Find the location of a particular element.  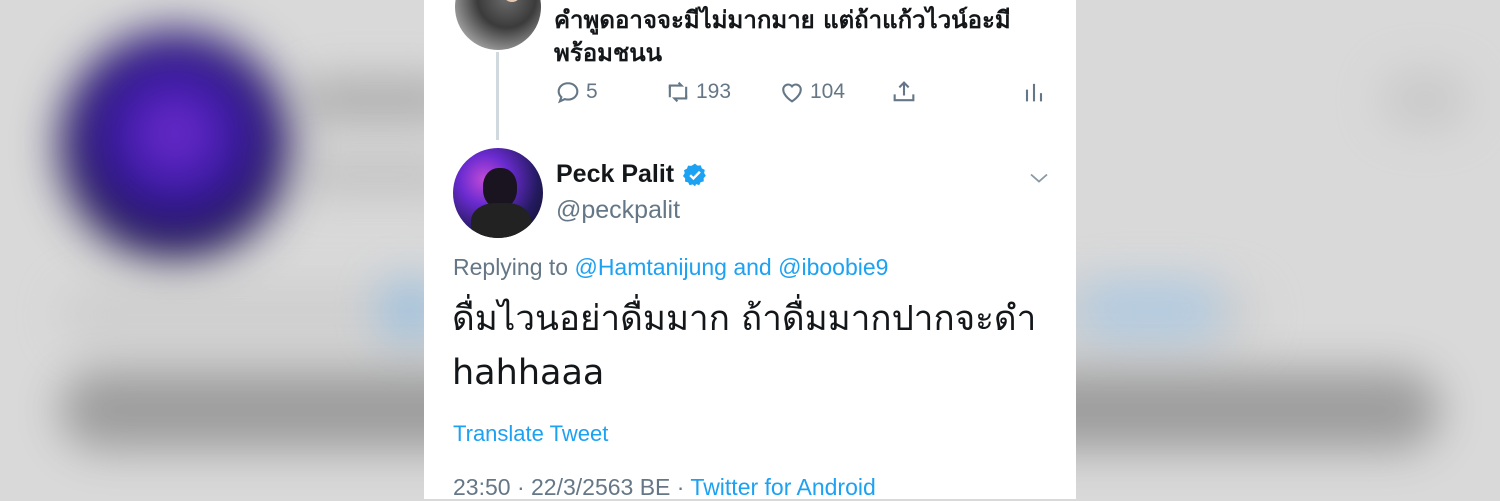

retweet-button: 193 is located at coordinates (697, 92).